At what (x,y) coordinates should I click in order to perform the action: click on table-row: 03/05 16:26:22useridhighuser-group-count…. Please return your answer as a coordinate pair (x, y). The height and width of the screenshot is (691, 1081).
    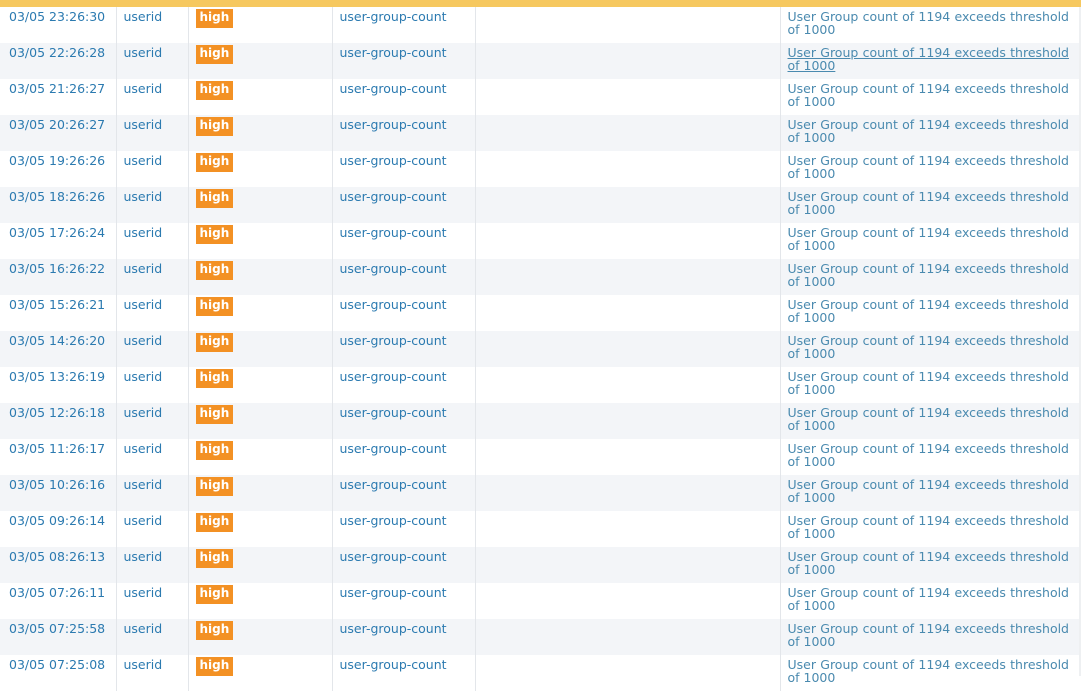
    Looking at the image, I should click on (540, 277).